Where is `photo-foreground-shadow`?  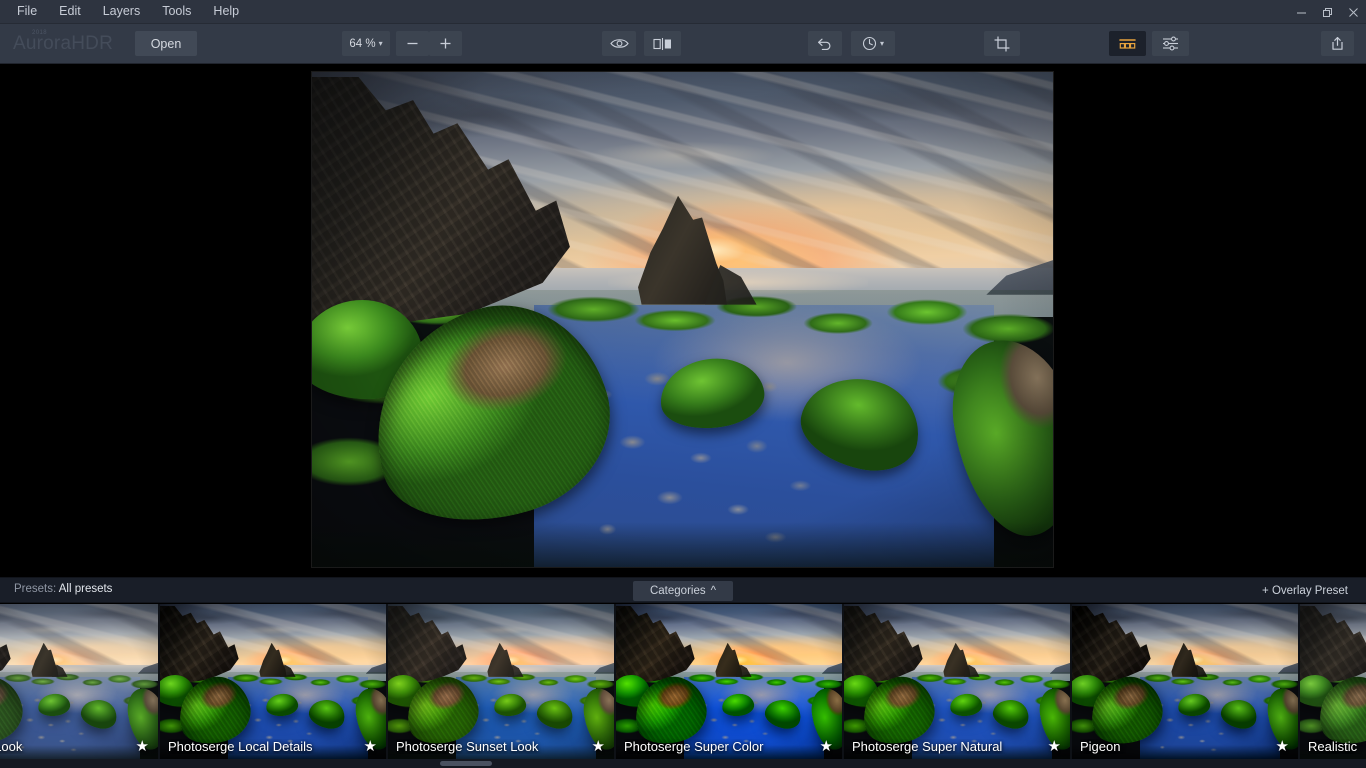 photo-foreground-shadow is located at coordinates (682, 544).